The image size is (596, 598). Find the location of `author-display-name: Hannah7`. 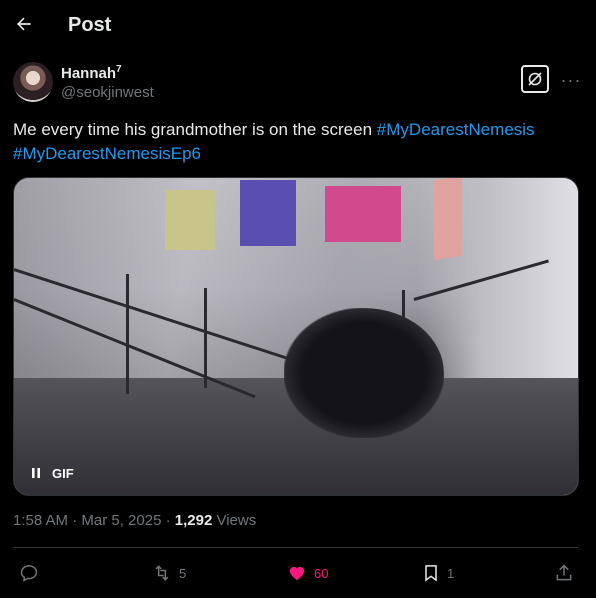

author-display-name: Hannah7 is located at coordinates (91, 73).